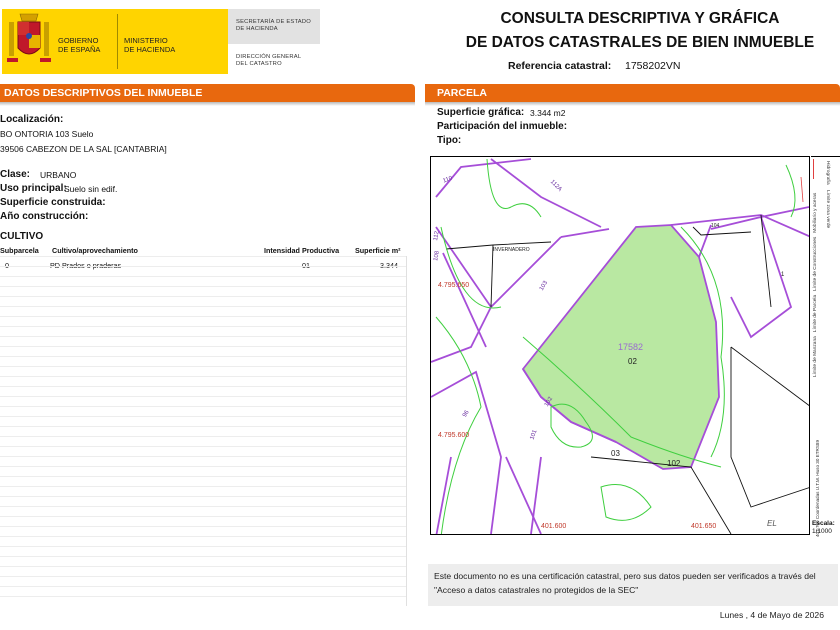 Image resolution: width=840 pixels, height=630 pixels. Describe the element at coordinates (481, 112) in the screenshot. I see `sup-grafica-label: Superficie gráfica:` at that location.